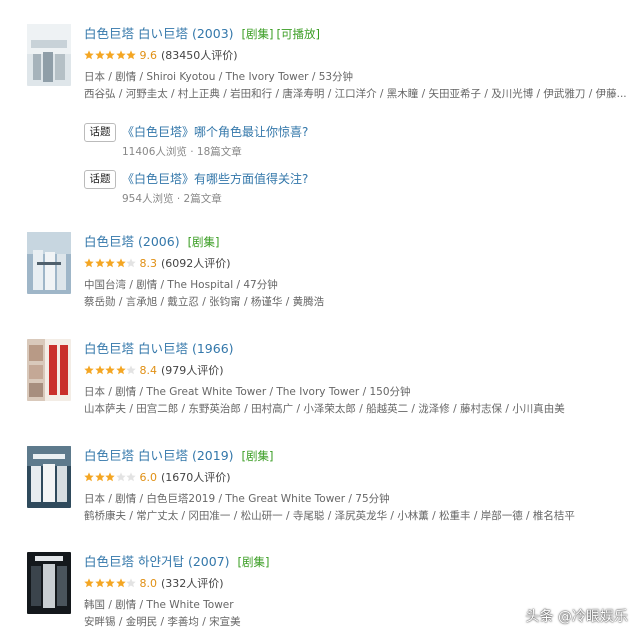 This screenshot has width=640, height=642. What do you see at coordinates (298, 34) in the screenshot?
I see `tag-playable: [可播放]` at bounding box center [298, 34].